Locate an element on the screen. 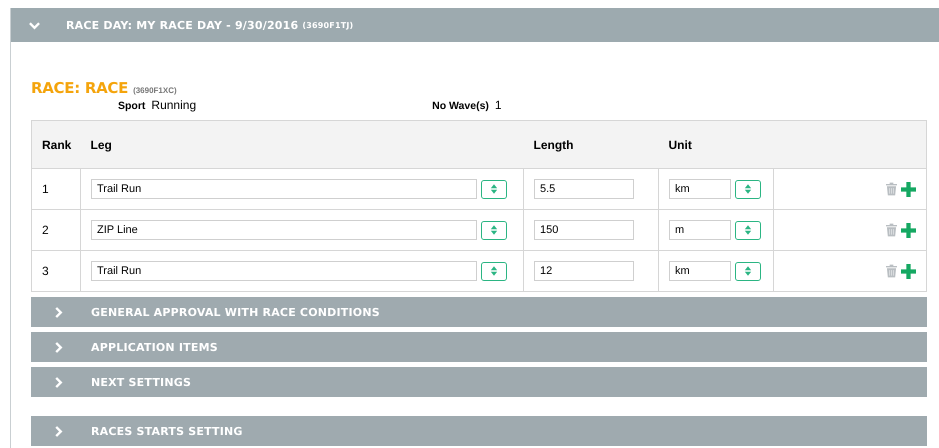 Image resolution: width=939 pixels, height=448 pixels. rank-cell: 2 is located at coordinates (56, 230).